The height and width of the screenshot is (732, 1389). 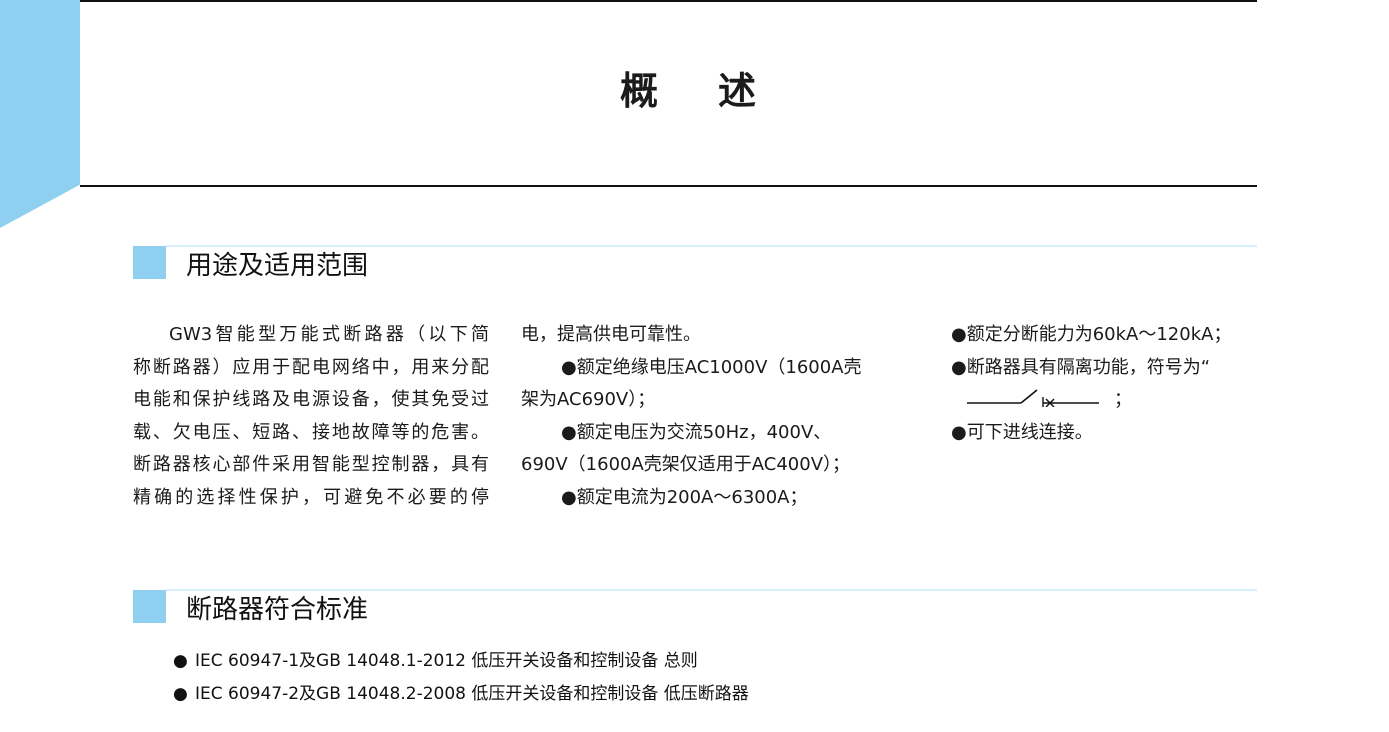 I want to click on usage-section-marker, so click(x=149, y=262).